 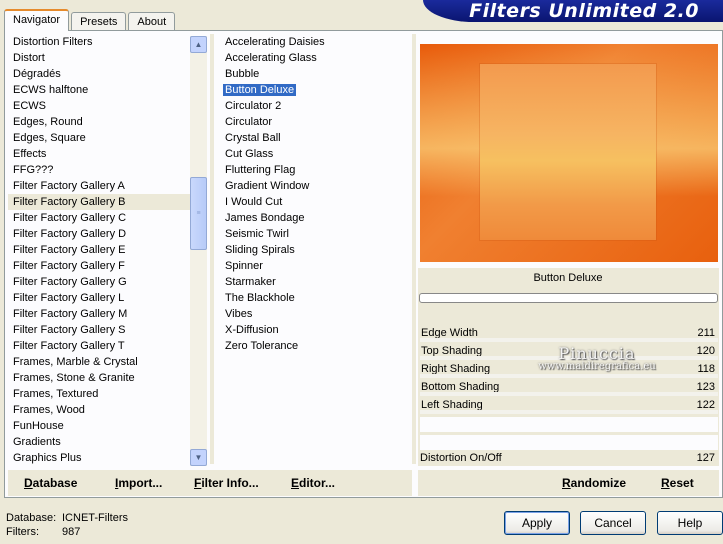 What do you see at coordinates (257, 234) in the screenshot?
I see `filter-item-label: Seismic Twirl` at bounding box center [257, 234].